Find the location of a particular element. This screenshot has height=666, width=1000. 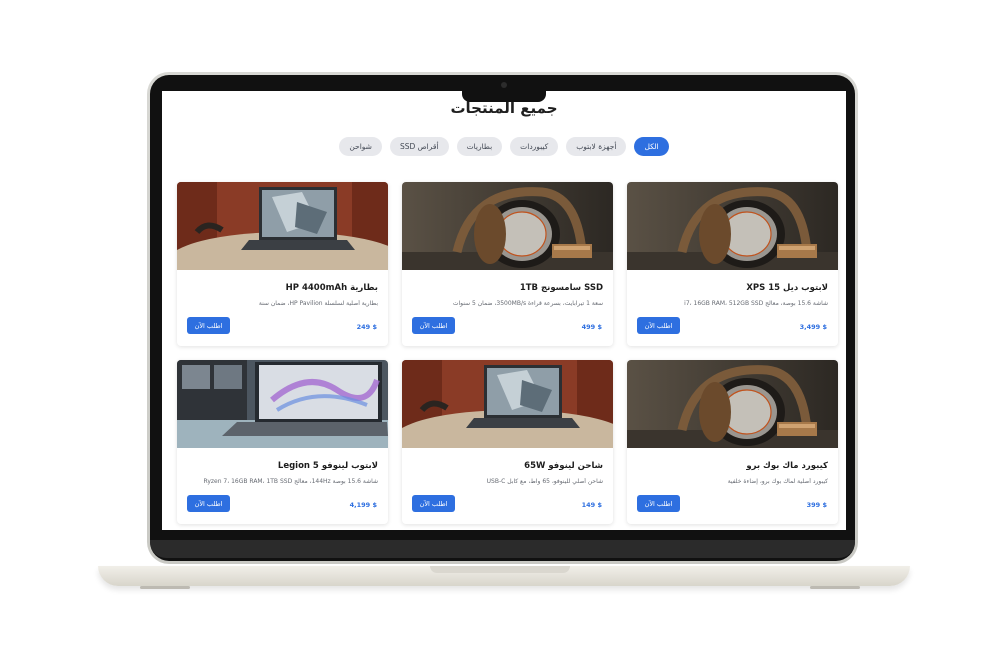

product-title: شاحن لينوفو 65W is located at coordinates (563, 466).